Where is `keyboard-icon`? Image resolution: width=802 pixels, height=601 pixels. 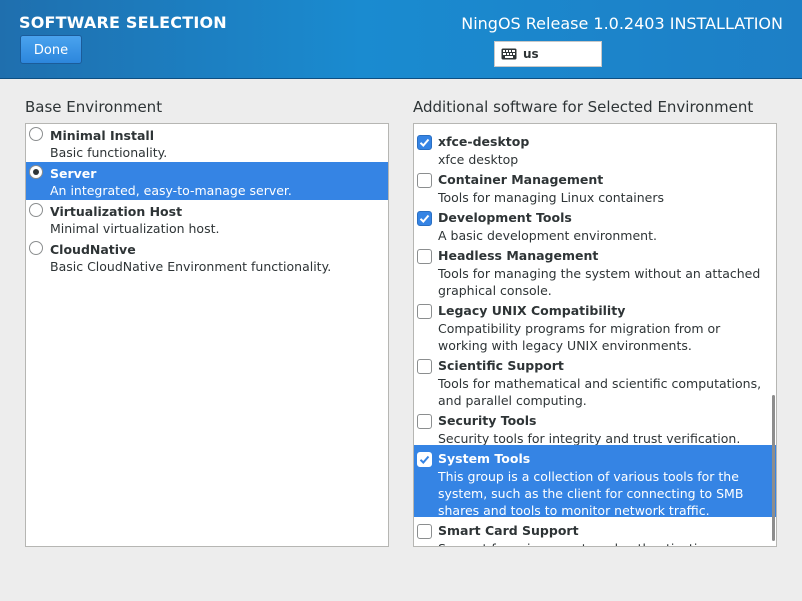
keyboard-icon is located at coordinates (509, 54).